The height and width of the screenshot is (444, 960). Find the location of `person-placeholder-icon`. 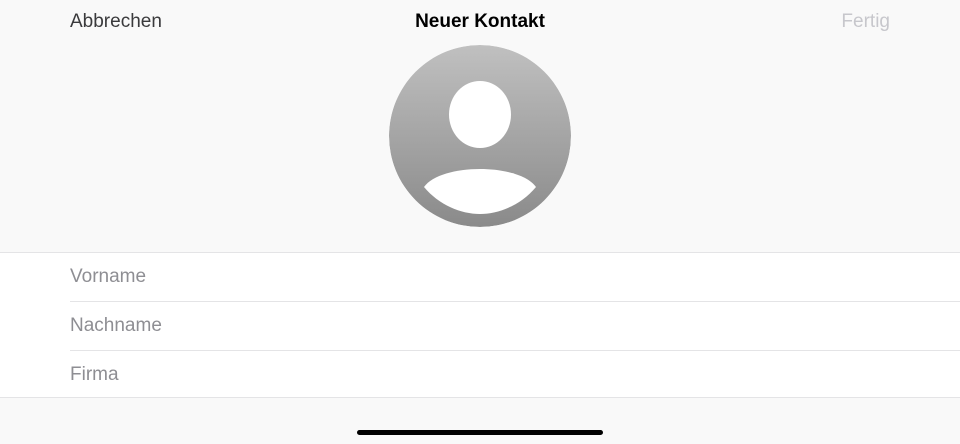

person-placeholder-icon is located at coordinates (480, 136).